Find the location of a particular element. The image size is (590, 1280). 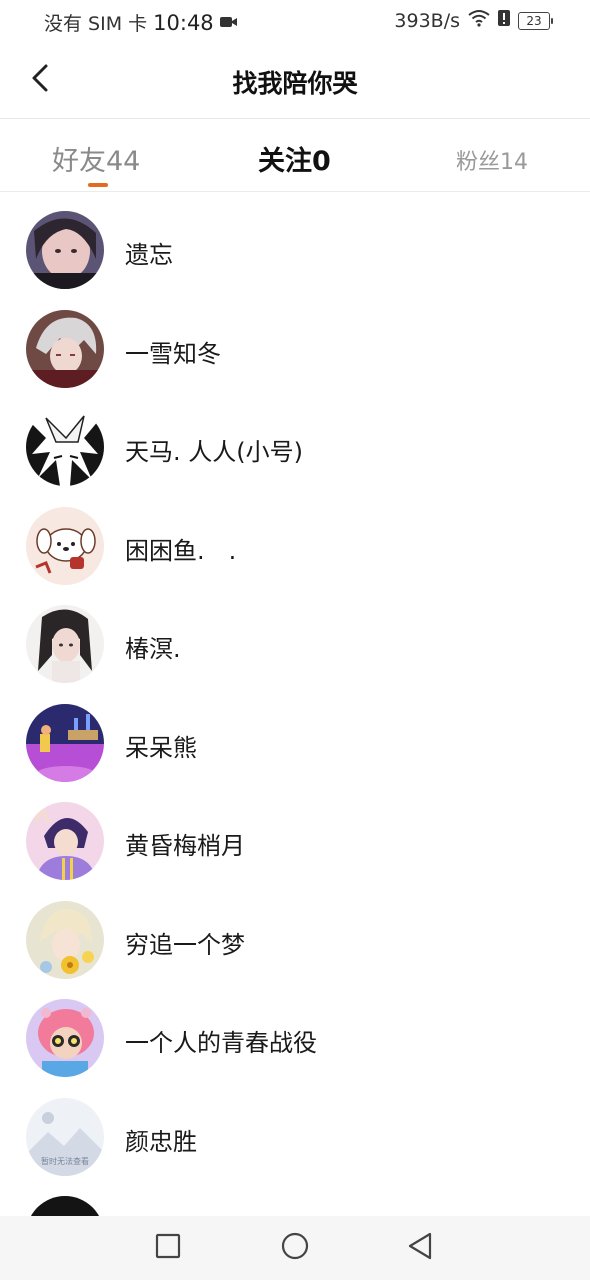

list-item: 一个人的青春战役 is located at coordinates (295, 1038).